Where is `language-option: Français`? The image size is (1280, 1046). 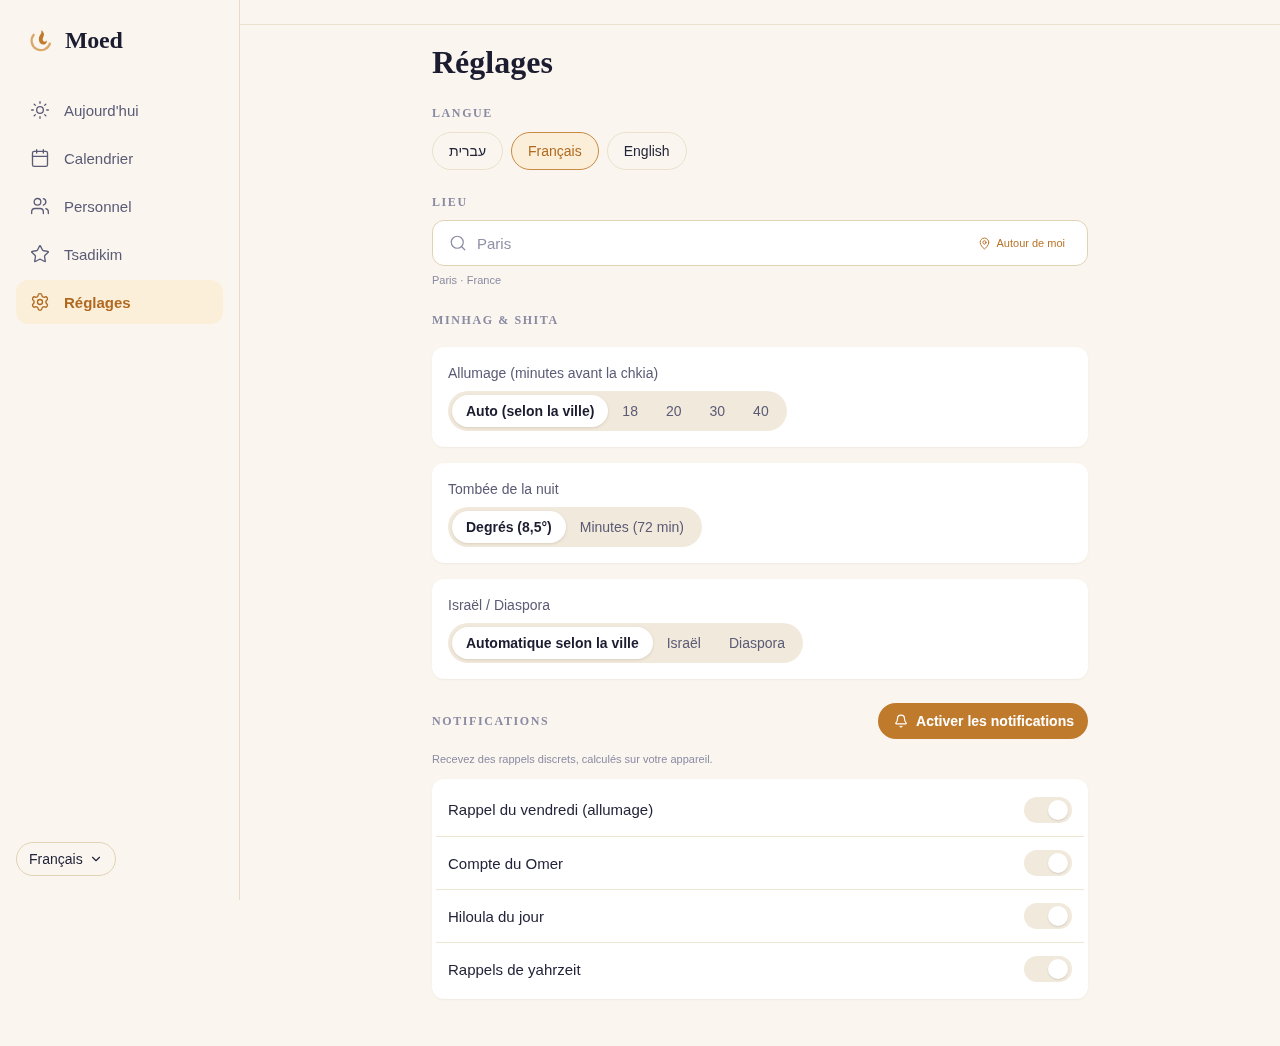 language-option: Français is located at coordinates (555, 151).